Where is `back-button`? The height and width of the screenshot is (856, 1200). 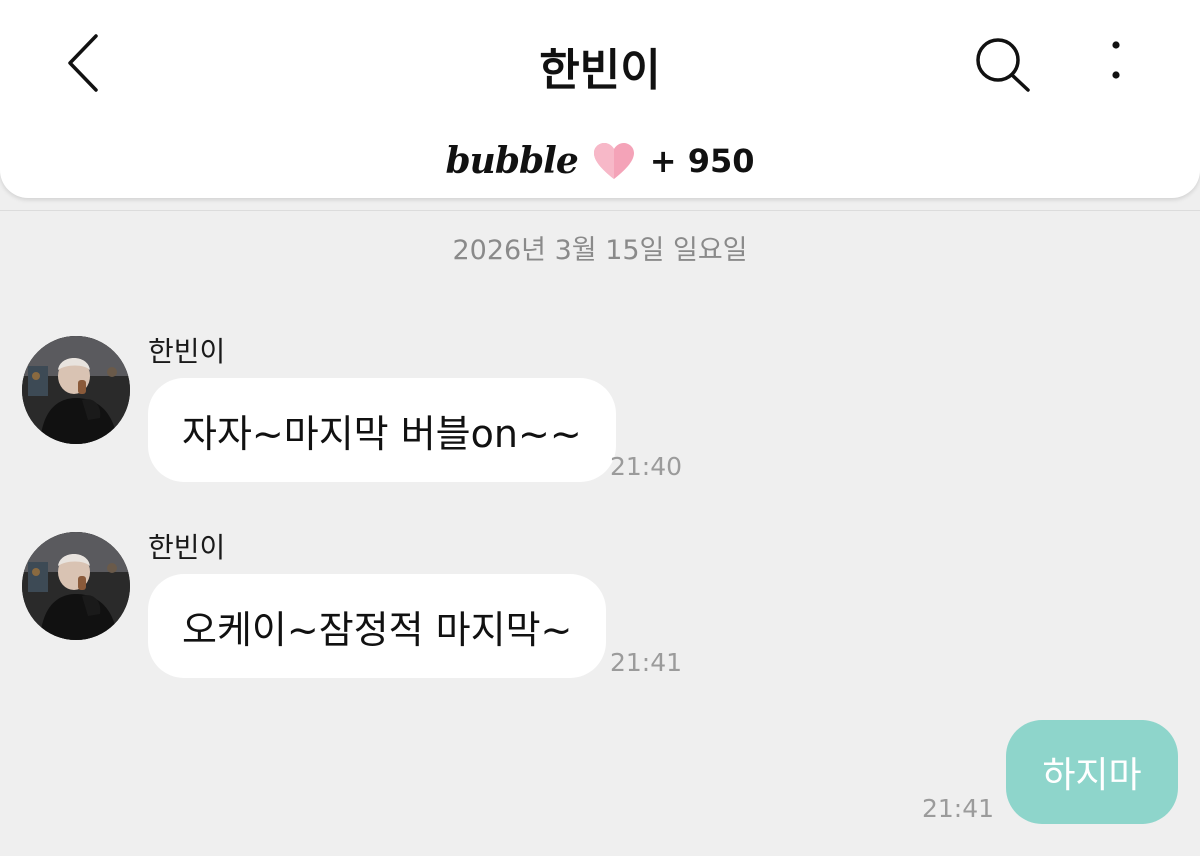
back-button is located at coordinates (84, 63).